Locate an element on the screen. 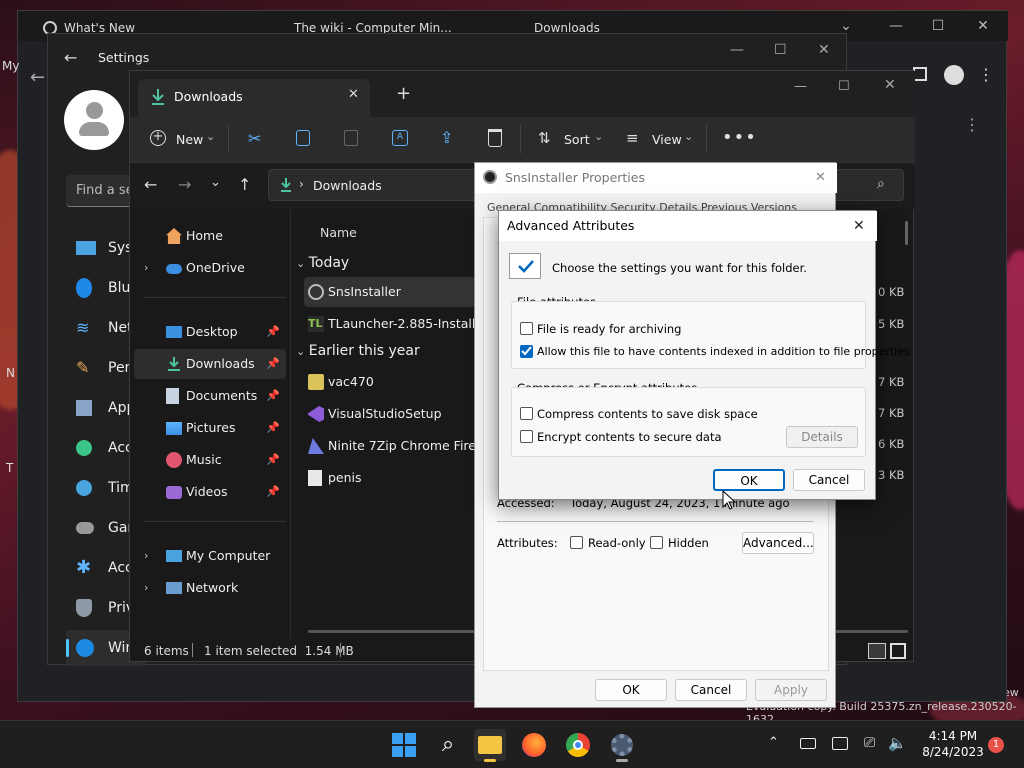 The height and width of the screenshot is (768, 1024). advanced-ok-button: OK is located at coordinates (749, 480).